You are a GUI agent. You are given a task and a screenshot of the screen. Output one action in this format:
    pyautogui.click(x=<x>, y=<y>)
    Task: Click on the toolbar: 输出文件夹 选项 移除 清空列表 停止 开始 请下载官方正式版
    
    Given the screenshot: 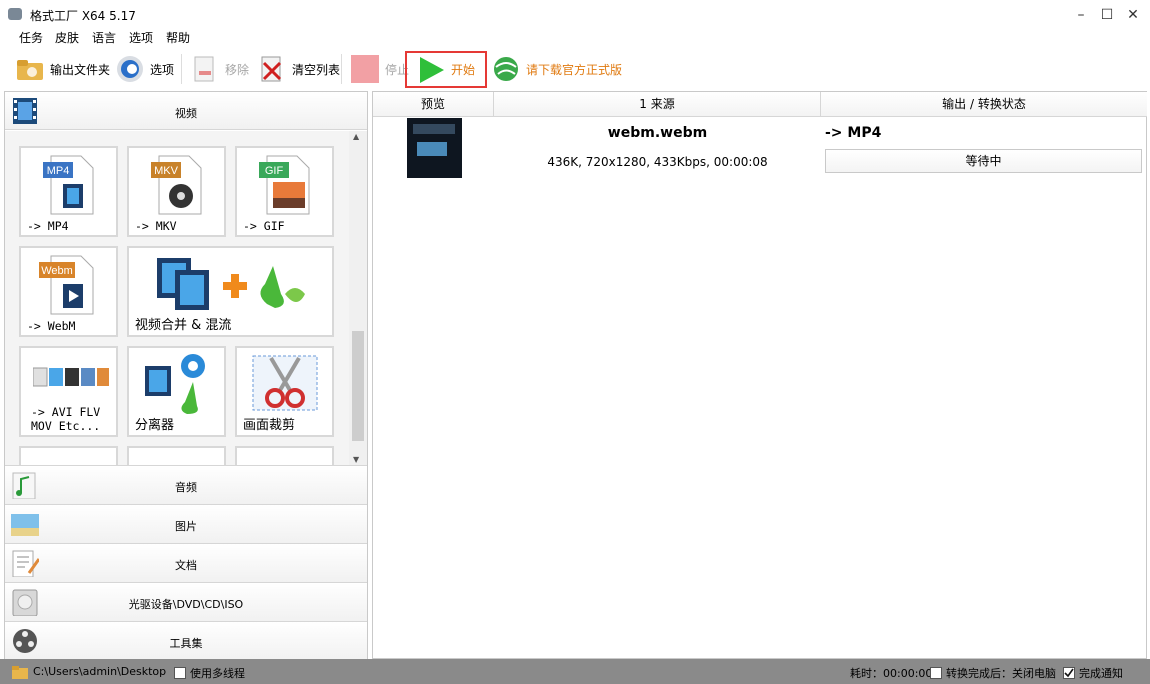 What is the action you would take?
    pyautogui.click(x=575, y=69)
    